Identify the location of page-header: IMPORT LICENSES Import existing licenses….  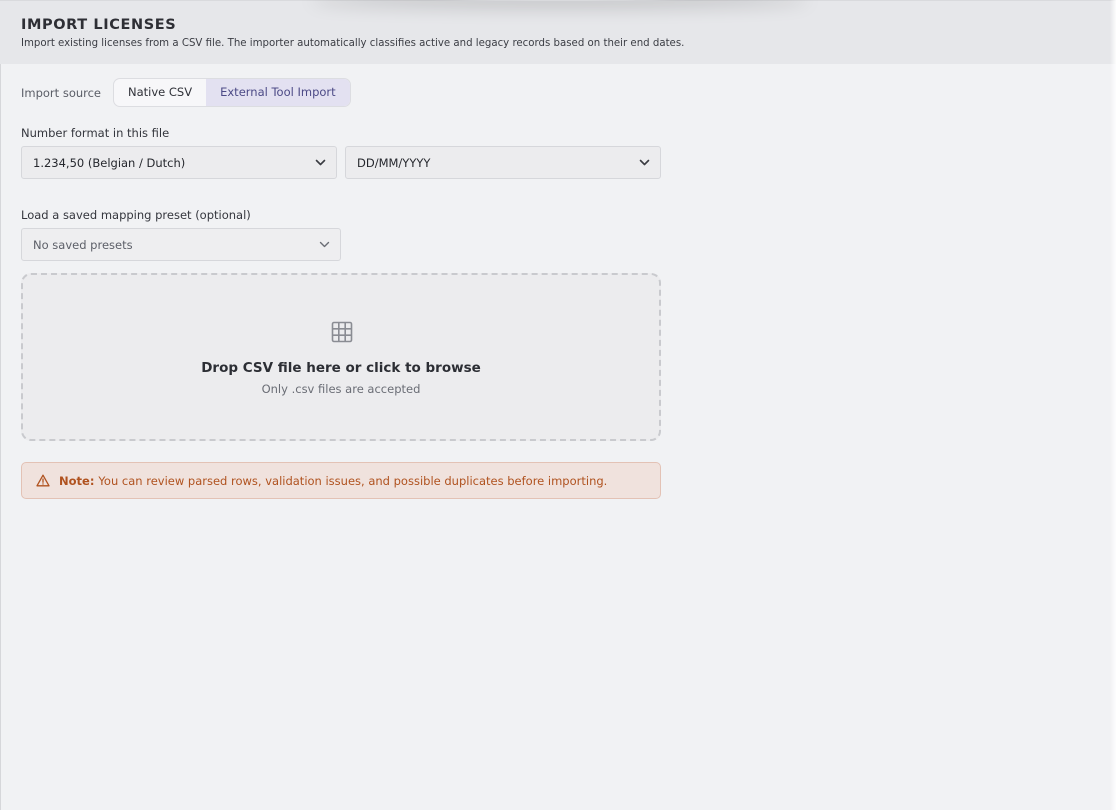
(558, 32).